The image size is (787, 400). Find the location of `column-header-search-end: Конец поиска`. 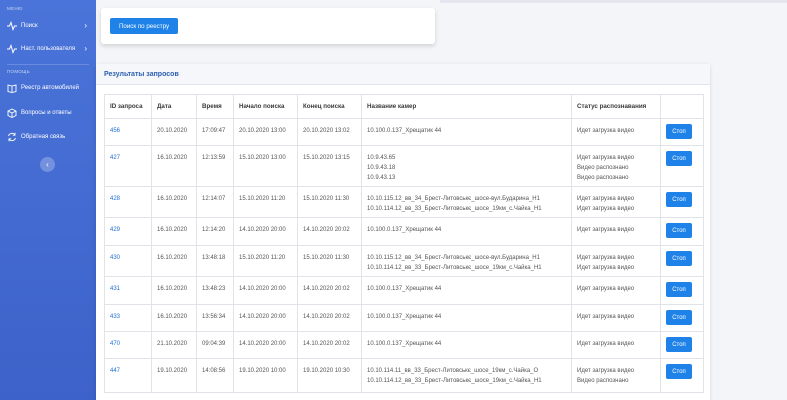

column-header-search-end: Конец поиска is located at coordinates (329, 106).